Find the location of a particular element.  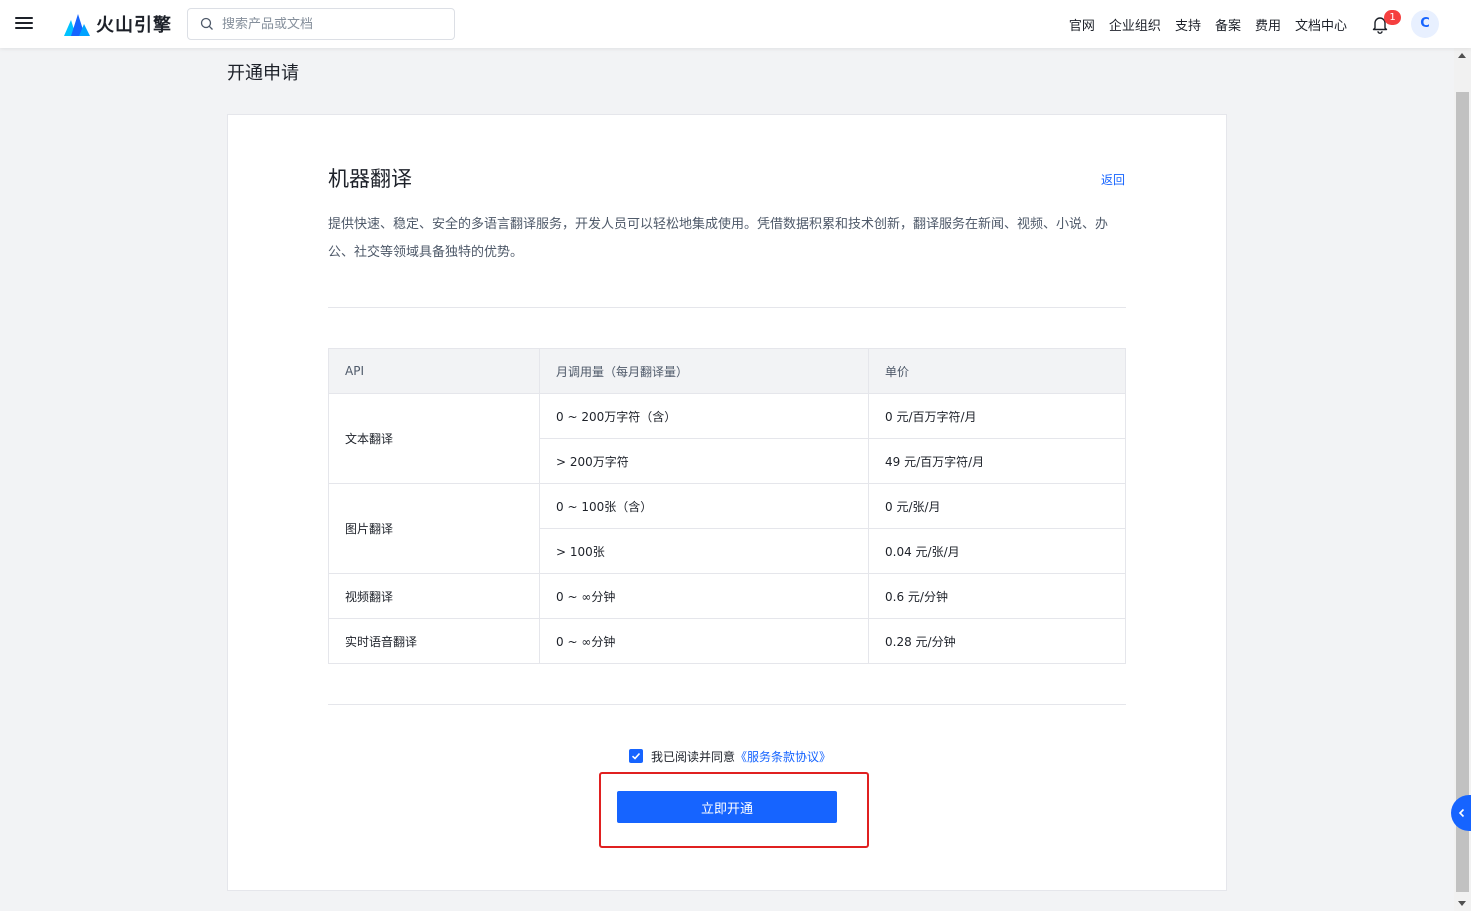

price-cell: 0.6 元/分钟 is located at coordinates (997, 596).